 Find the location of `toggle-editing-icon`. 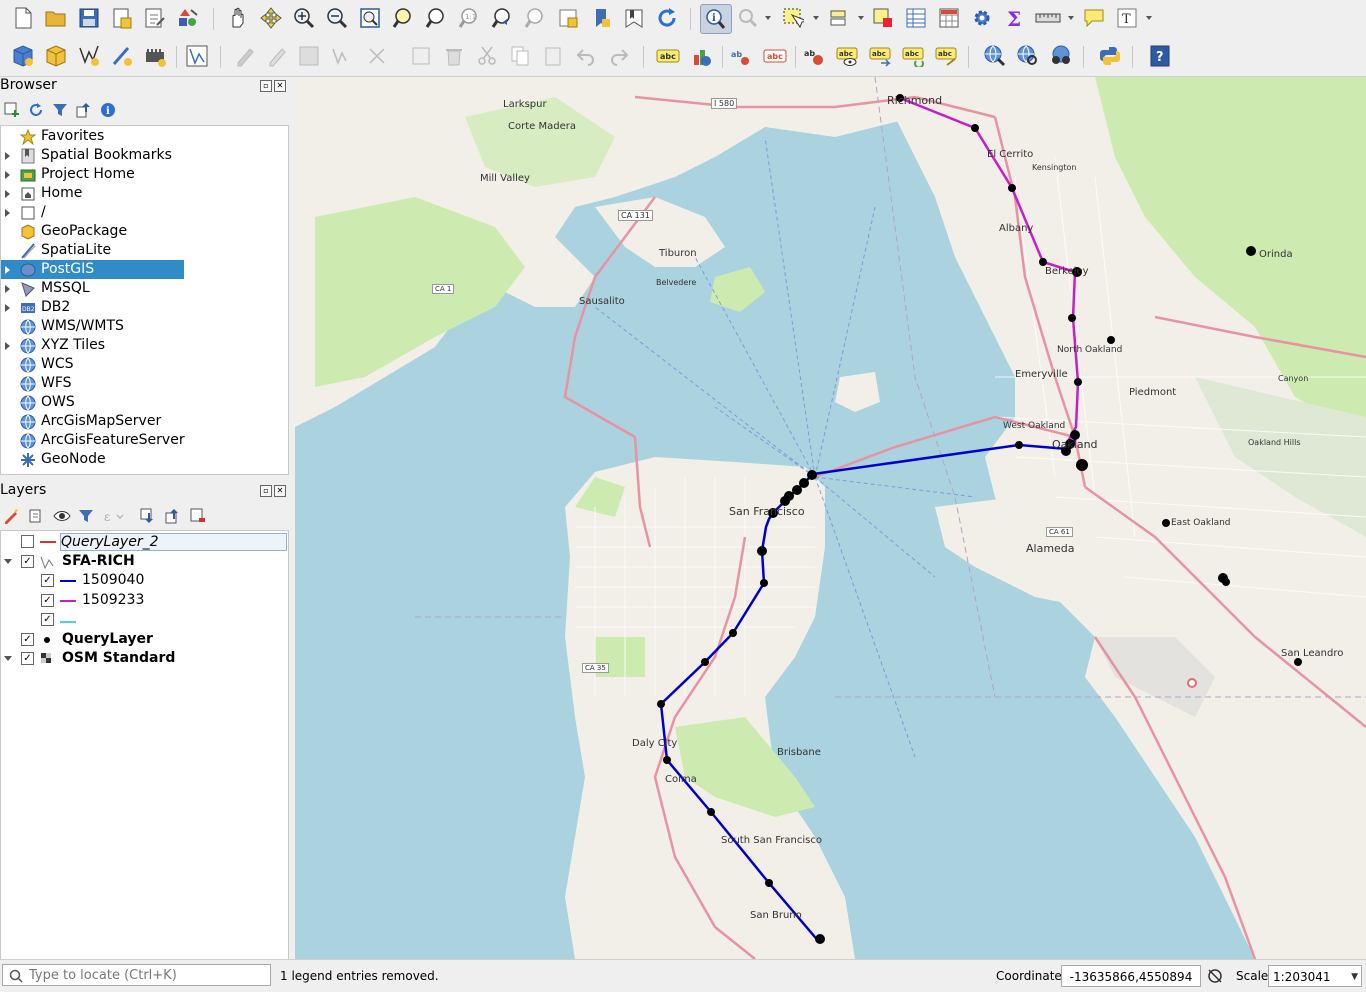

toggle-editing-icon is located at coordinates (277, 56).